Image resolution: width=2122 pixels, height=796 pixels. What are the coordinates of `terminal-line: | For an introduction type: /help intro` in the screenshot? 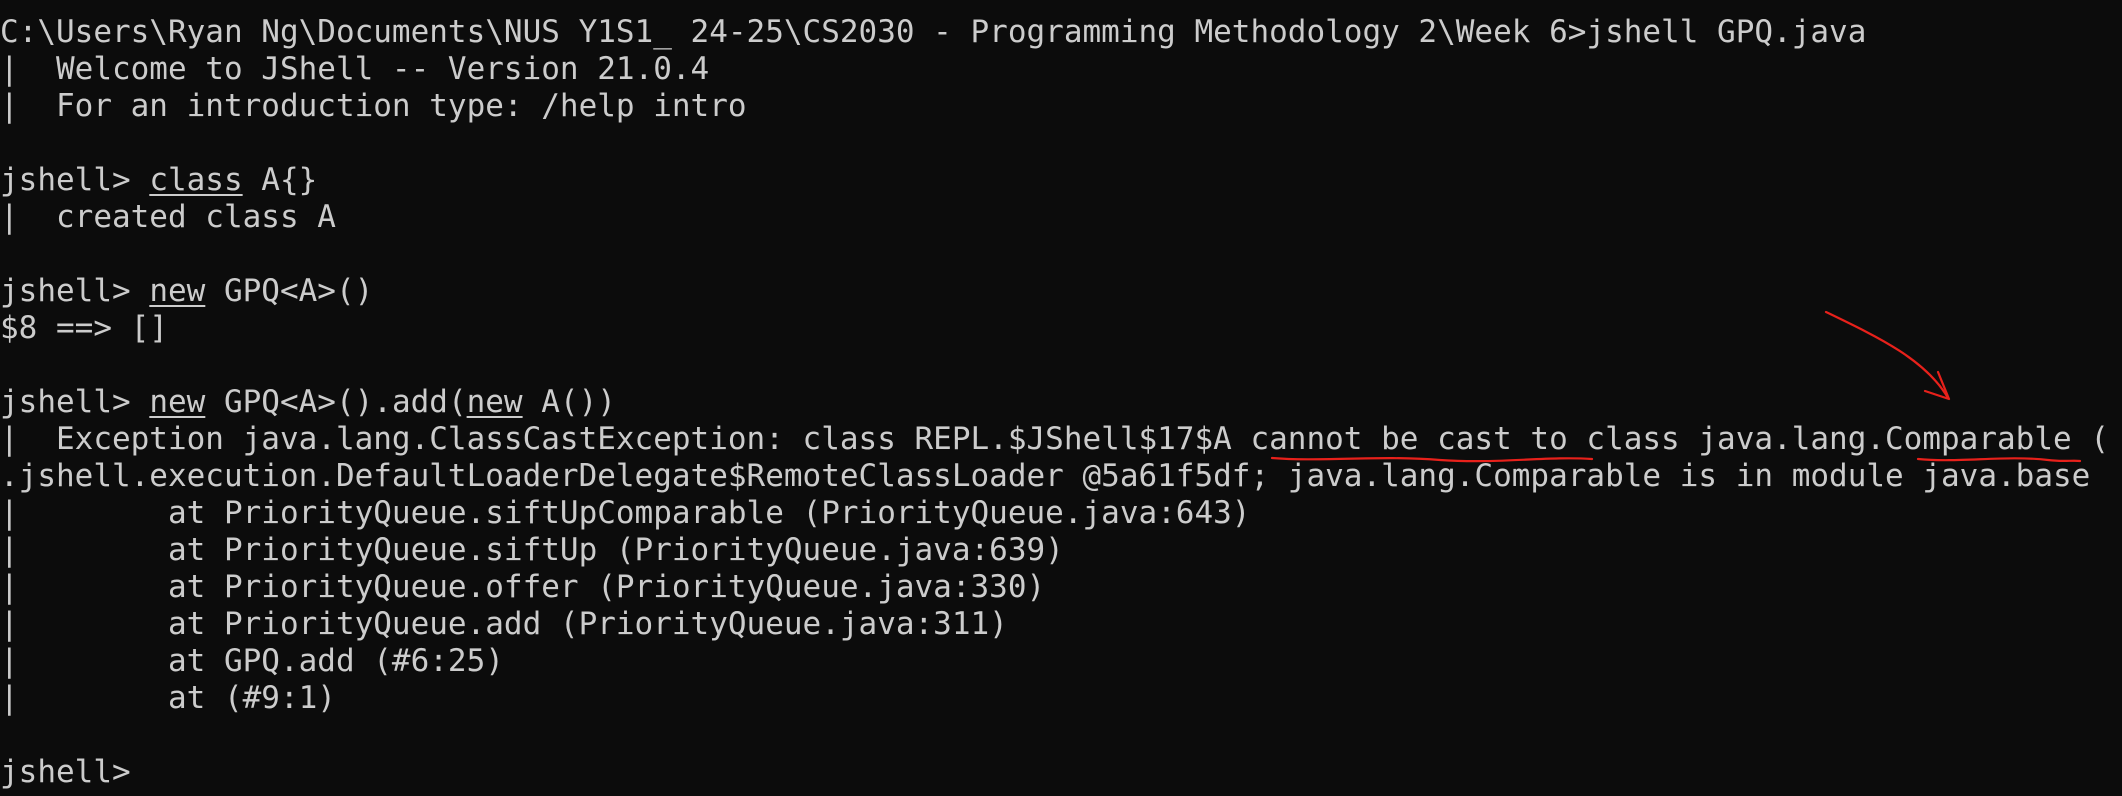 It's located at (1054, 106).